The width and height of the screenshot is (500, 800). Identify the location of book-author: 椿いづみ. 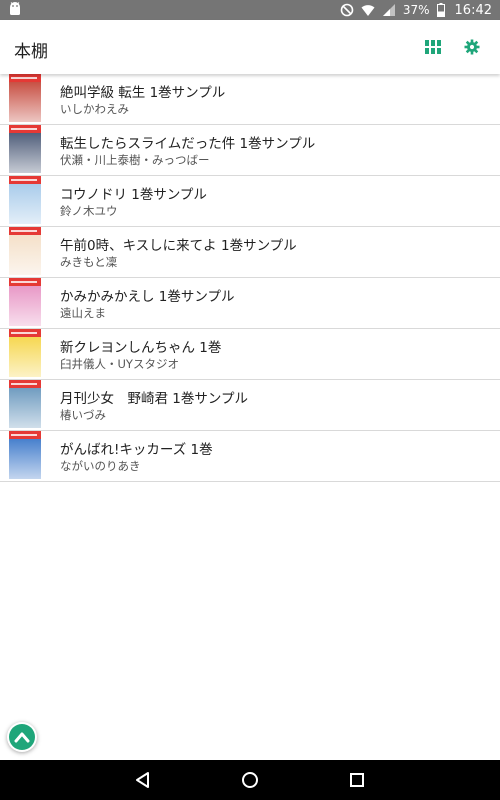
(83, 415).